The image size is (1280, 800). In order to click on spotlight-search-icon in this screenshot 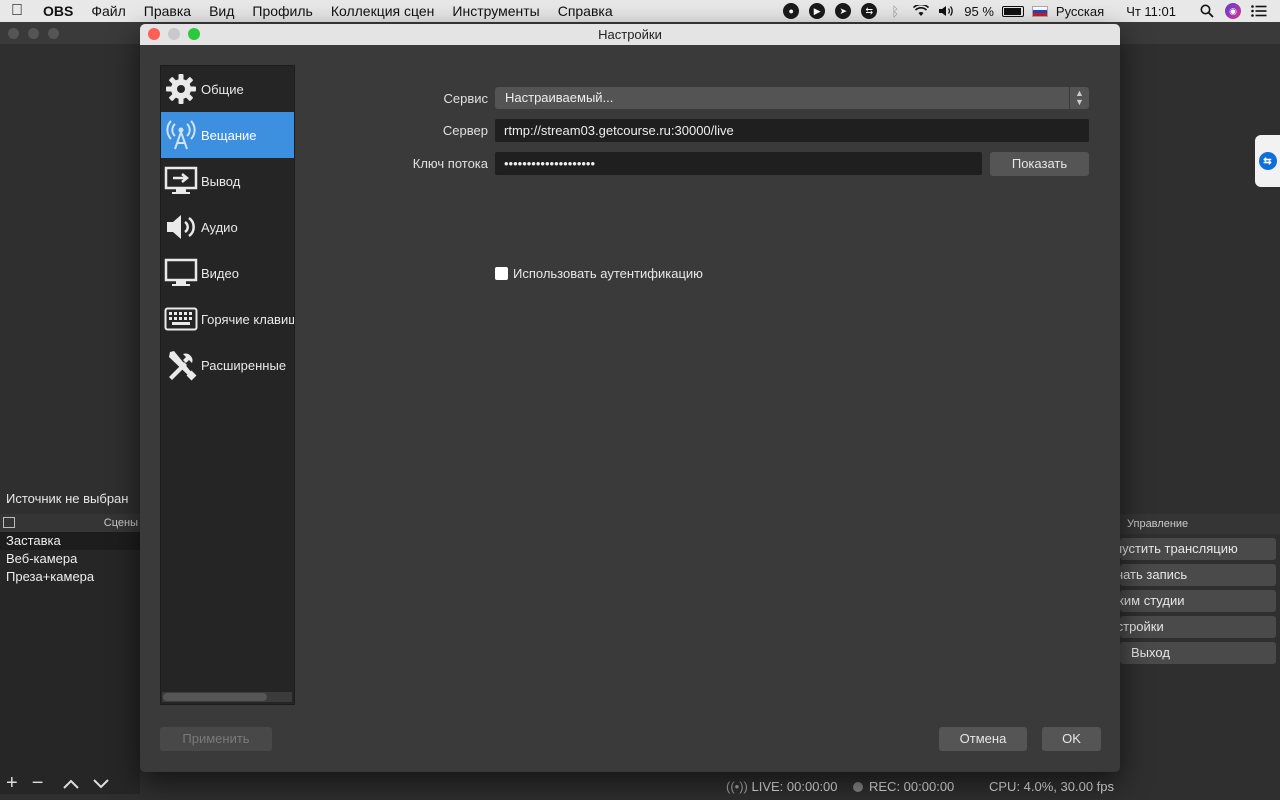, I will do `click(1207, 11)`.